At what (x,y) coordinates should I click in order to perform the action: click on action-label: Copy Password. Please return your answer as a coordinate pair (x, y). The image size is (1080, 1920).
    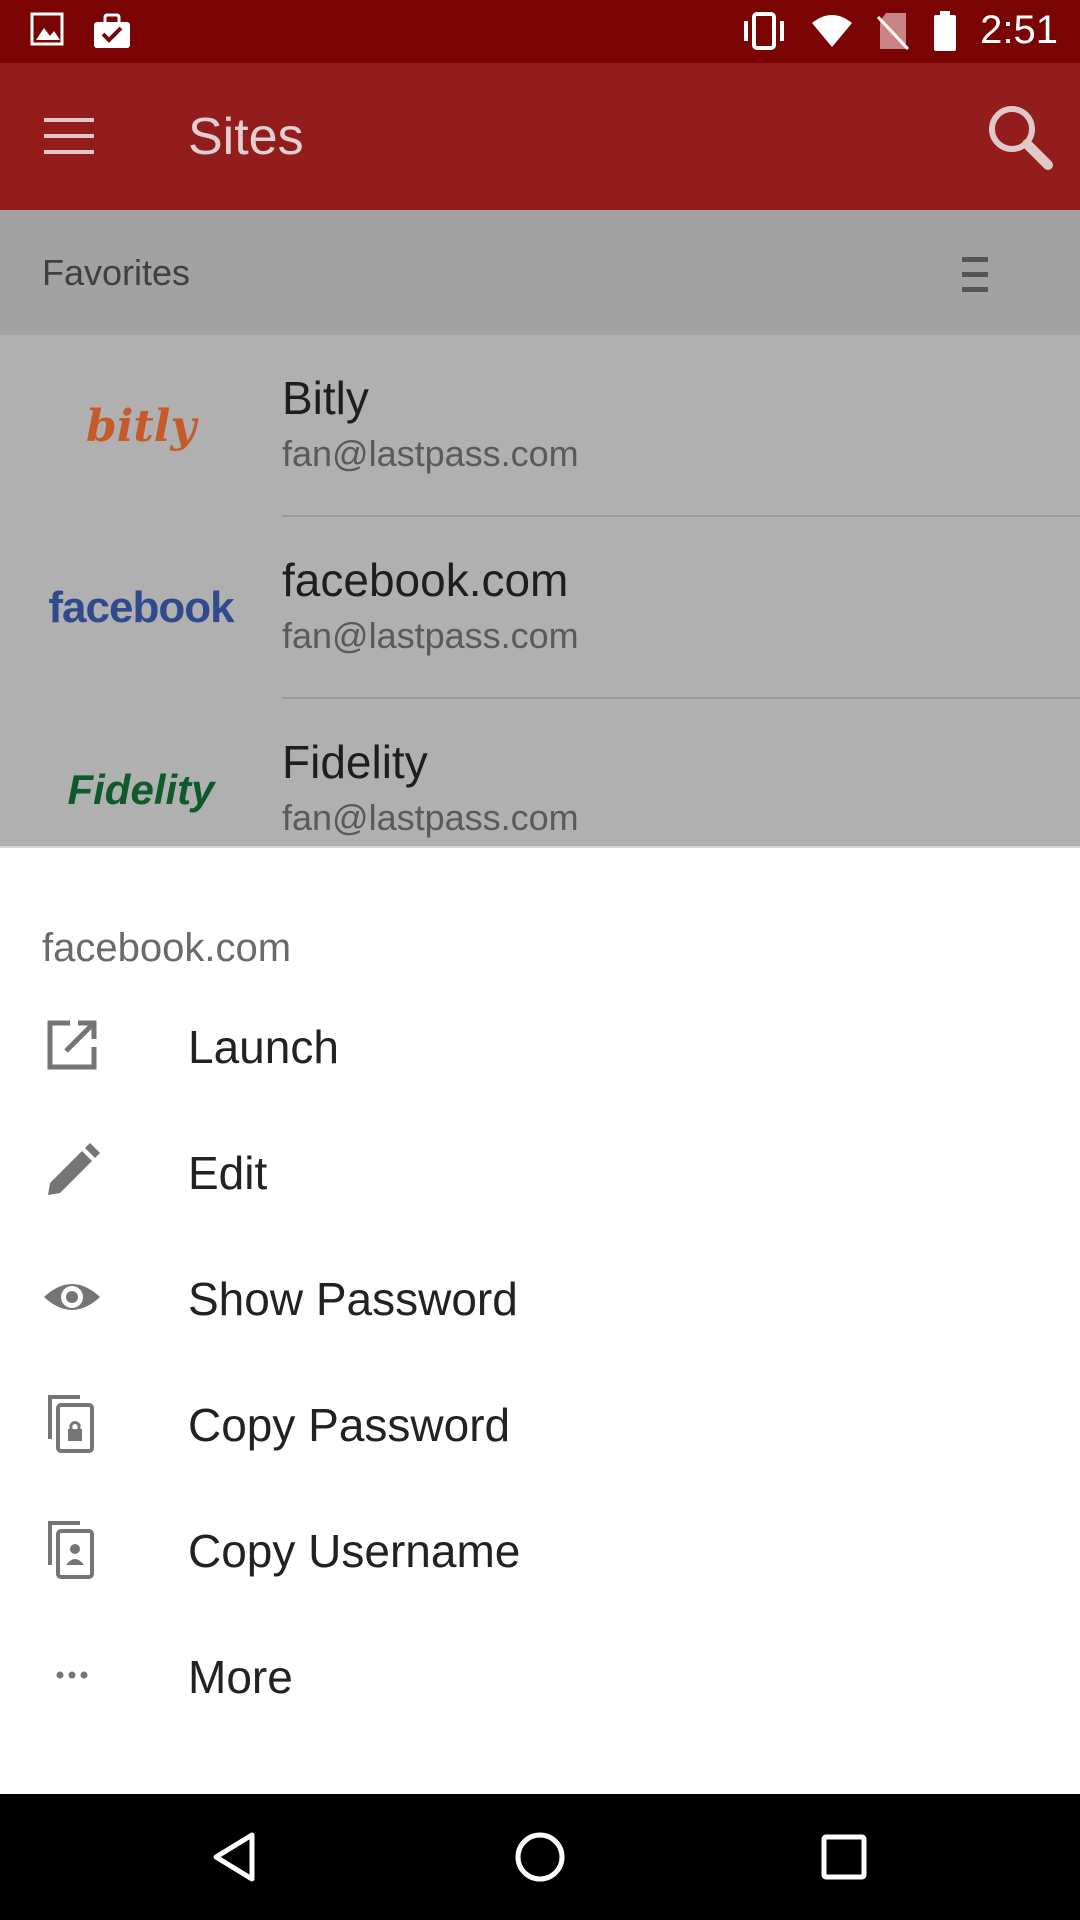
    Looking at the image, I should click on (349, 1425).